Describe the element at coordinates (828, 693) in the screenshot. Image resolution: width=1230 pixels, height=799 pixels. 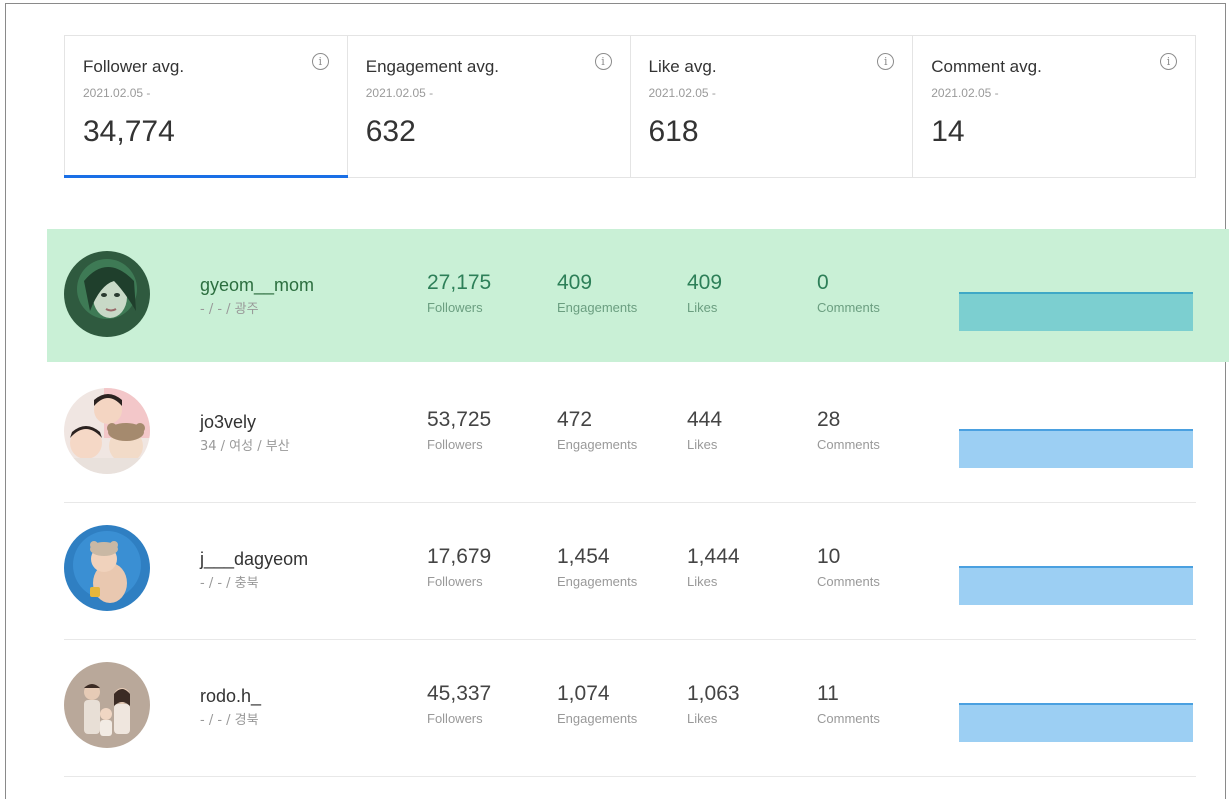
I see `comments-value: 11` at that location.